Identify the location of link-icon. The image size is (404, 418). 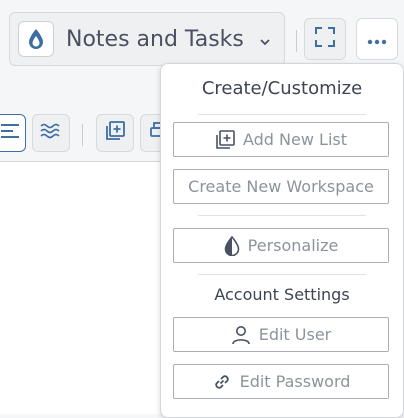
(222, 382).